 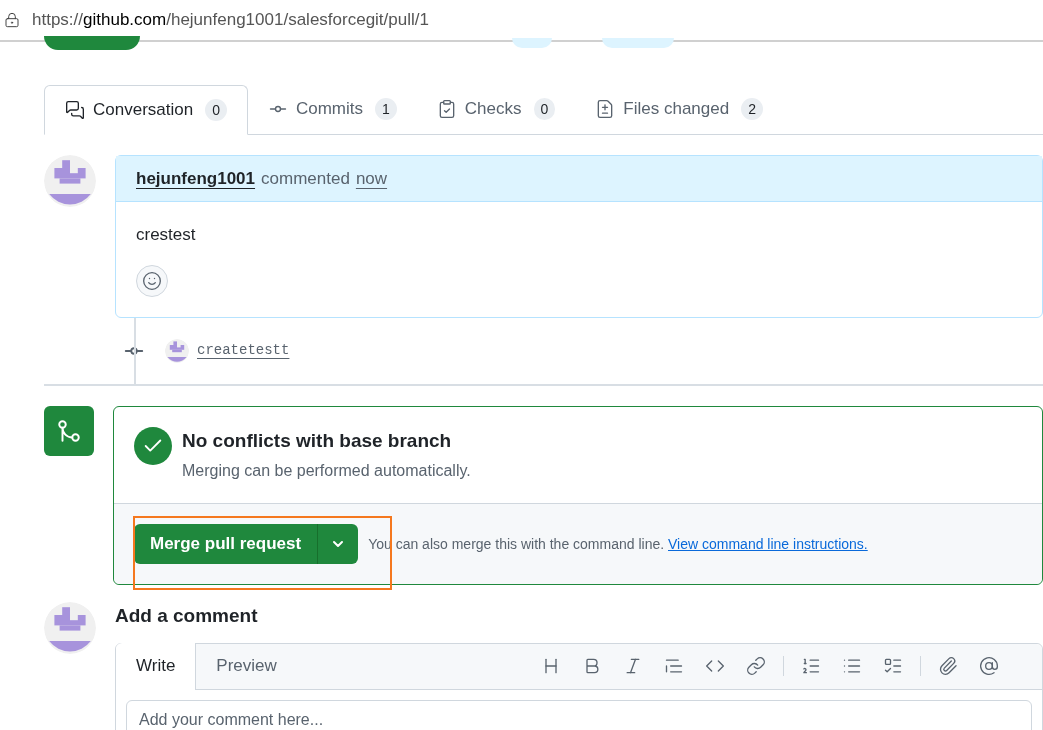 I want to click on count-badge: 2, so click(x=752, y=109).